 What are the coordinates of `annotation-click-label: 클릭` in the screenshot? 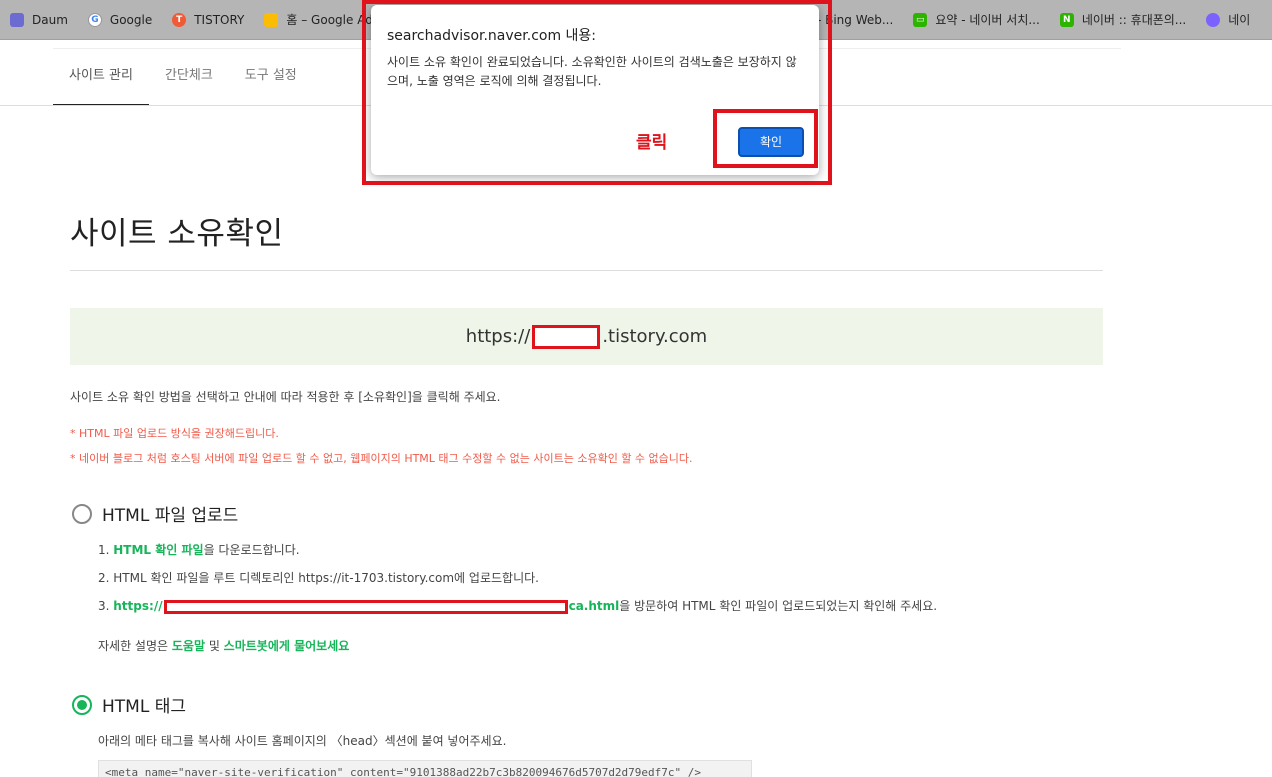 It's located at (652, 143).